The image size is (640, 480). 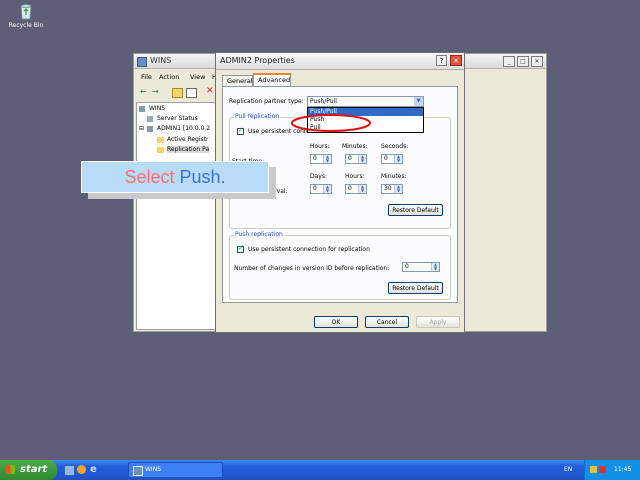 What do you see at coordinates (197, 77) in the screenshot?
I see `menu-view: View` at bounding box center [197, 77].